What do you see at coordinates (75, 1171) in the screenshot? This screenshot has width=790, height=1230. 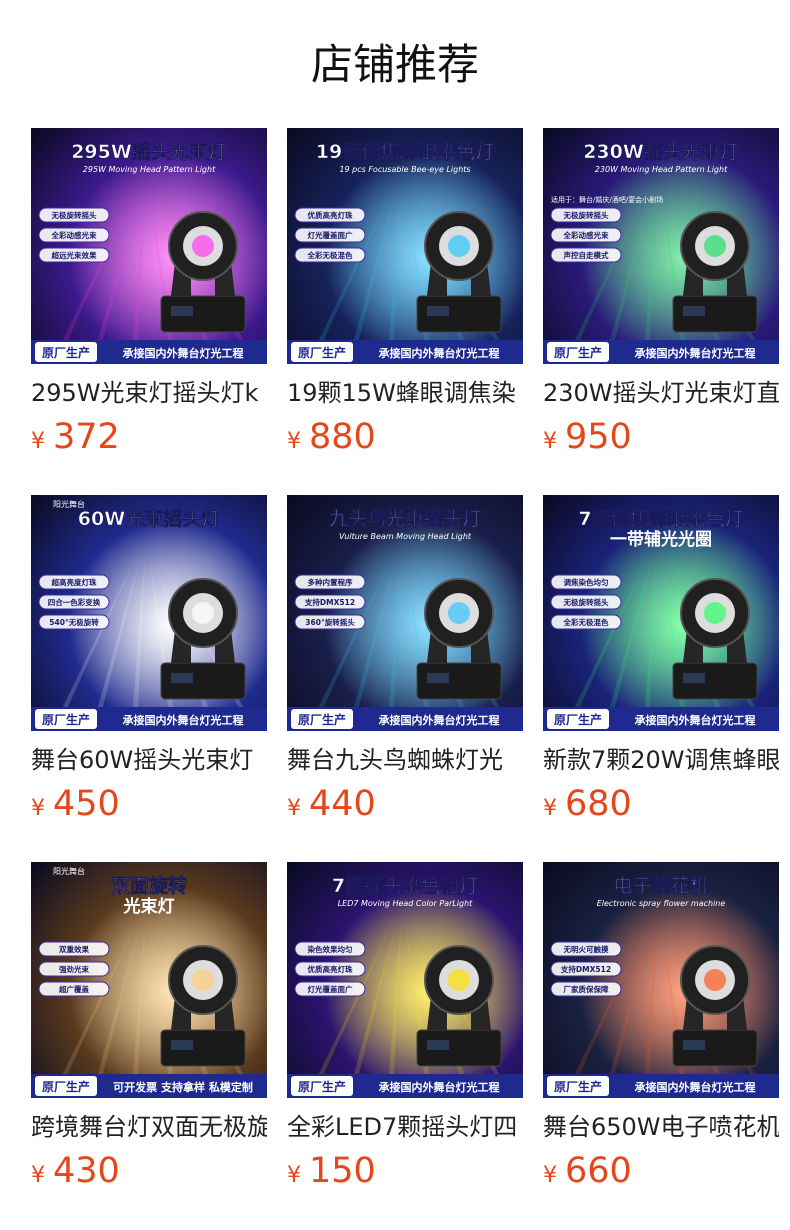 I see `product-price: ¥430` at bounding box center [75, 1171].